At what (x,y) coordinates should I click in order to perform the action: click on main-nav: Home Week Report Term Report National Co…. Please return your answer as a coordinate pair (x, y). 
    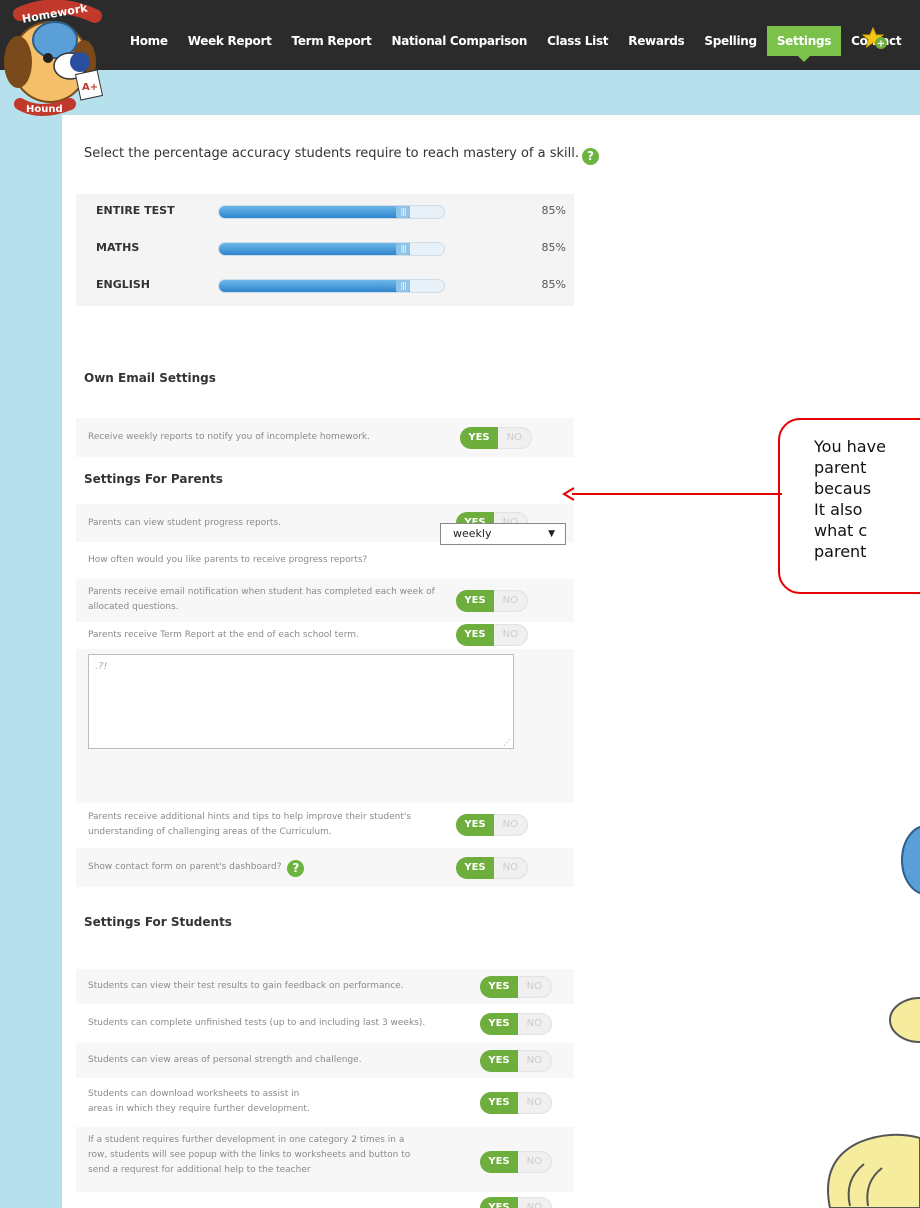
    Looking at the image, I should click on (515, 42).